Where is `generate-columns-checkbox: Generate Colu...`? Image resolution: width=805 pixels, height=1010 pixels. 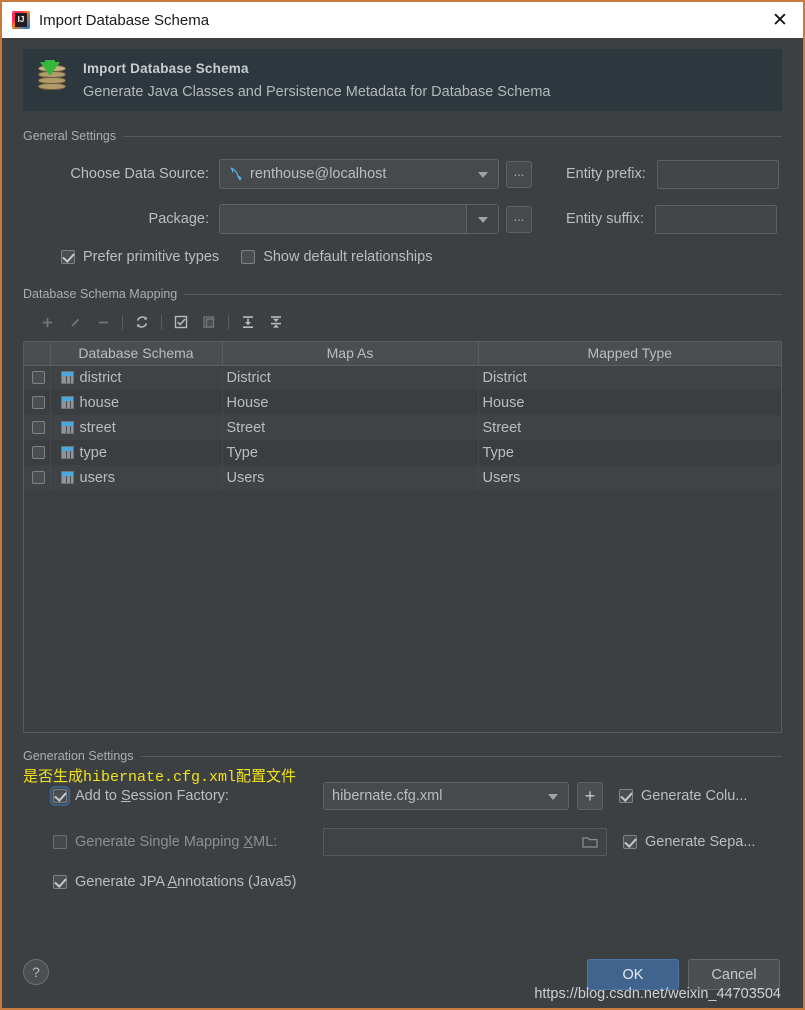 generate-columns-checkbox: Generate Colu... is located at coordinates (683, 796).